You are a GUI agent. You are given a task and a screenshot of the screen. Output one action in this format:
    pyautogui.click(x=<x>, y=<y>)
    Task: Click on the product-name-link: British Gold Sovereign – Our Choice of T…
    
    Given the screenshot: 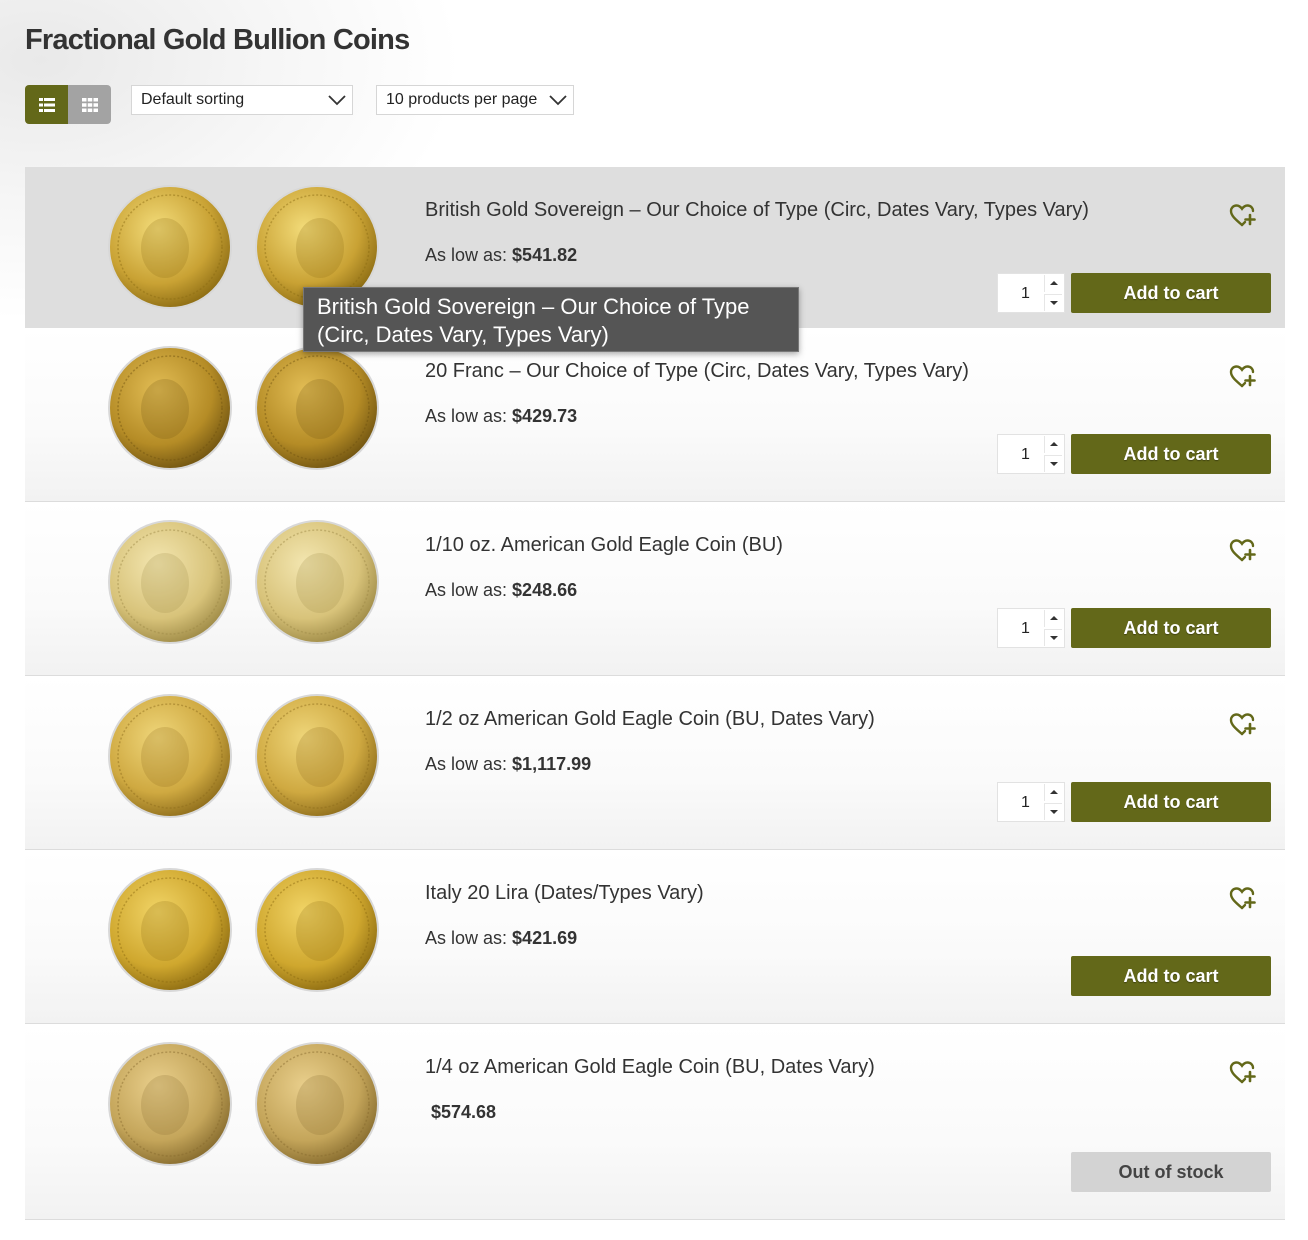 What is the action you would take?
    pyautogui.click(x=757, y=210)
    